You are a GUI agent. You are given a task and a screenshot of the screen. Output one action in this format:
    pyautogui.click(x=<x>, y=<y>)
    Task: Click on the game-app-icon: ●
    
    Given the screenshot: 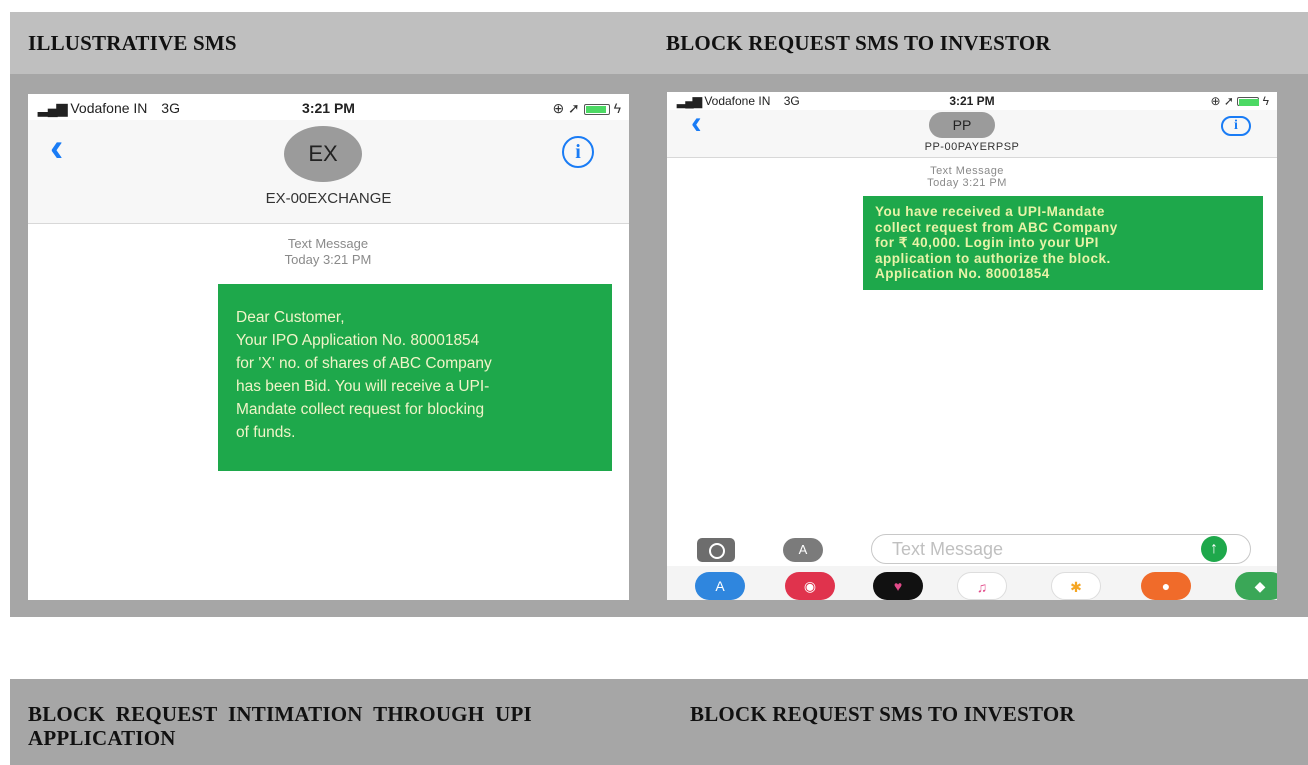 What is the action you would take?
    pyautogui.click(x=1166, y=586)
    